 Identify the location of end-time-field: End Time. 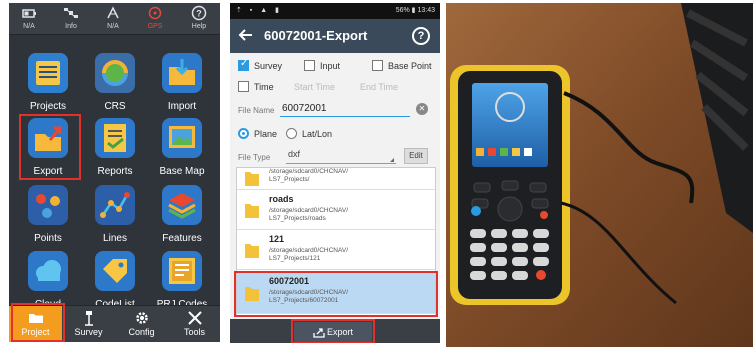
(379, 87).